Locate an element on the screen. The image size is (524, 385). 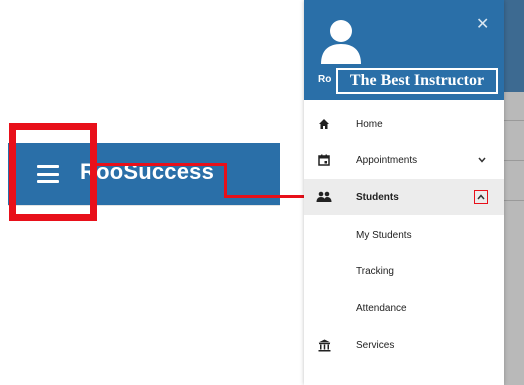
menu-item-my-students: My Students is located at coordinates (404, 235).